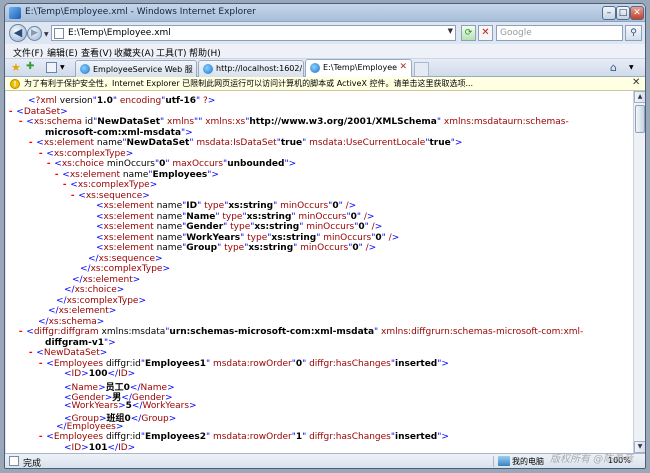 The height and width of the screenshot is (473, 650). I want to click on refresh-button: ⟳, so click(468, 33).